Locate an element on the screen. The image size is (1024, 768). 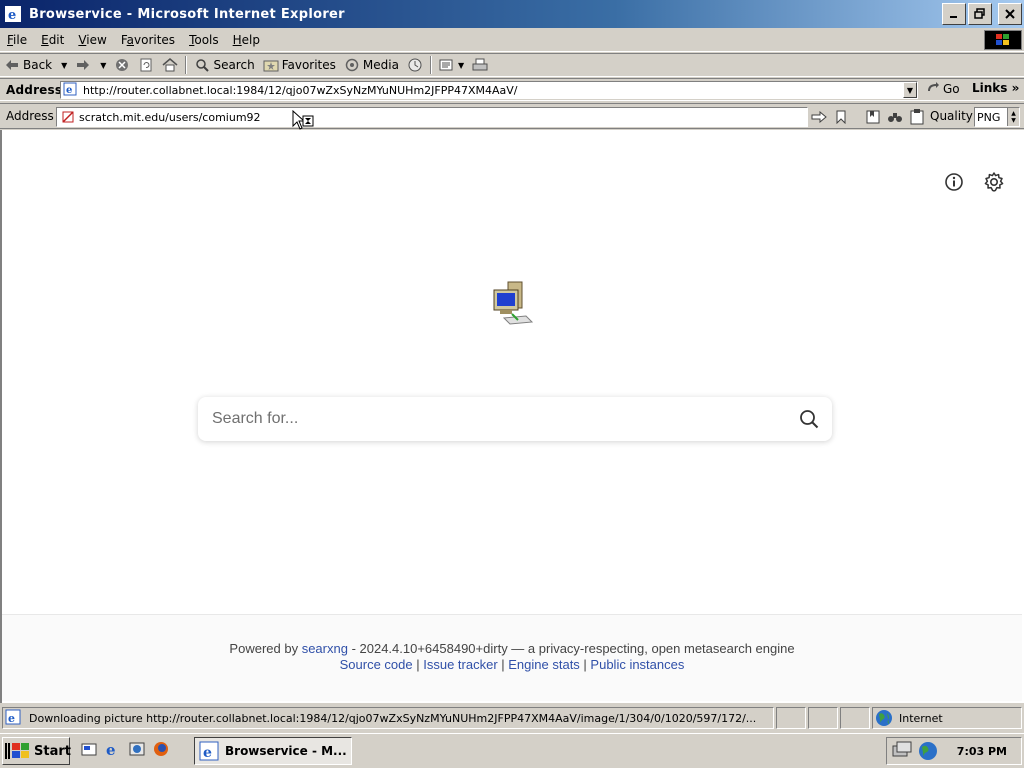
quality-select: PNG ▲ ▼ is located at coordinates (997, 117).